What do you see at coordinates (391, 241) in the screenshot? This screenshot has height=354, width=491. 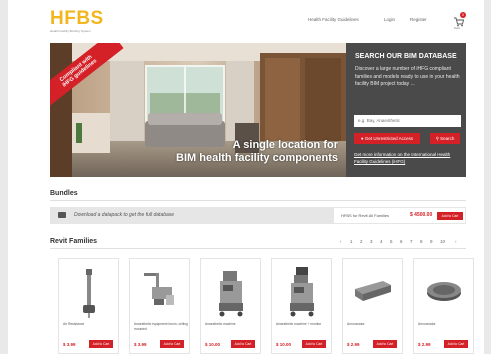 I see `page-5: 5` at bounding box center [391, 241].